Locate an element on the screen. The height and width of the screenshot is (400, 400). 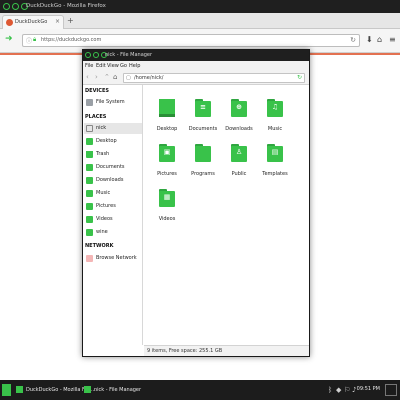
notification-icon: ◆ is located at coordinates (338, 390).